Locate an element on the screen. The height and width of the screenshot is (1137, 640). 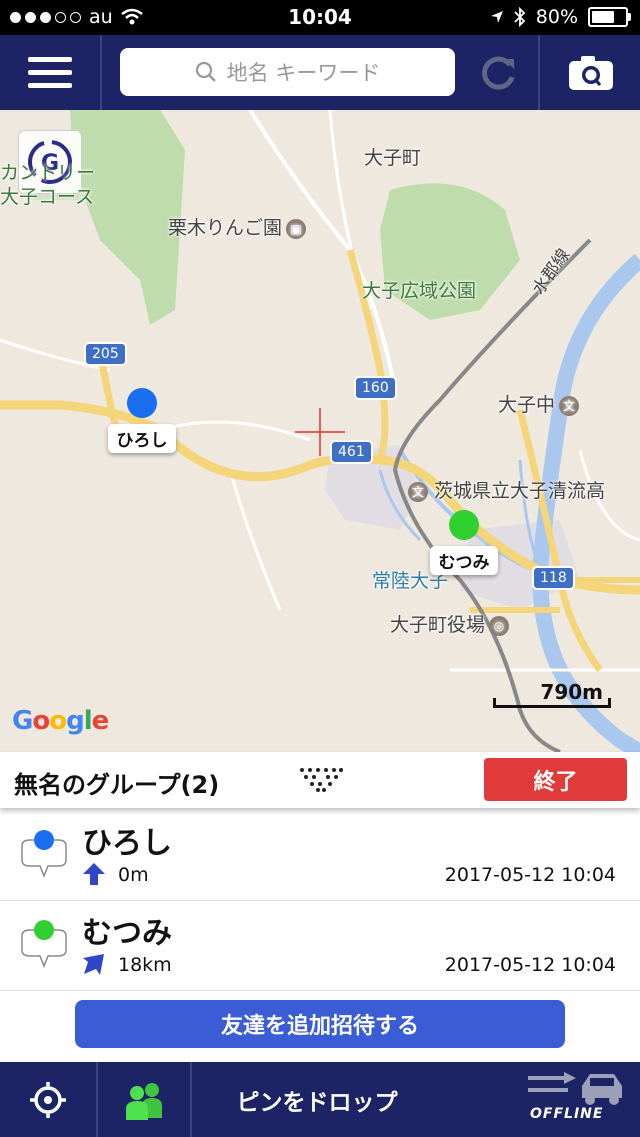
member-distance: 0m is located at coordinates (133, 875).